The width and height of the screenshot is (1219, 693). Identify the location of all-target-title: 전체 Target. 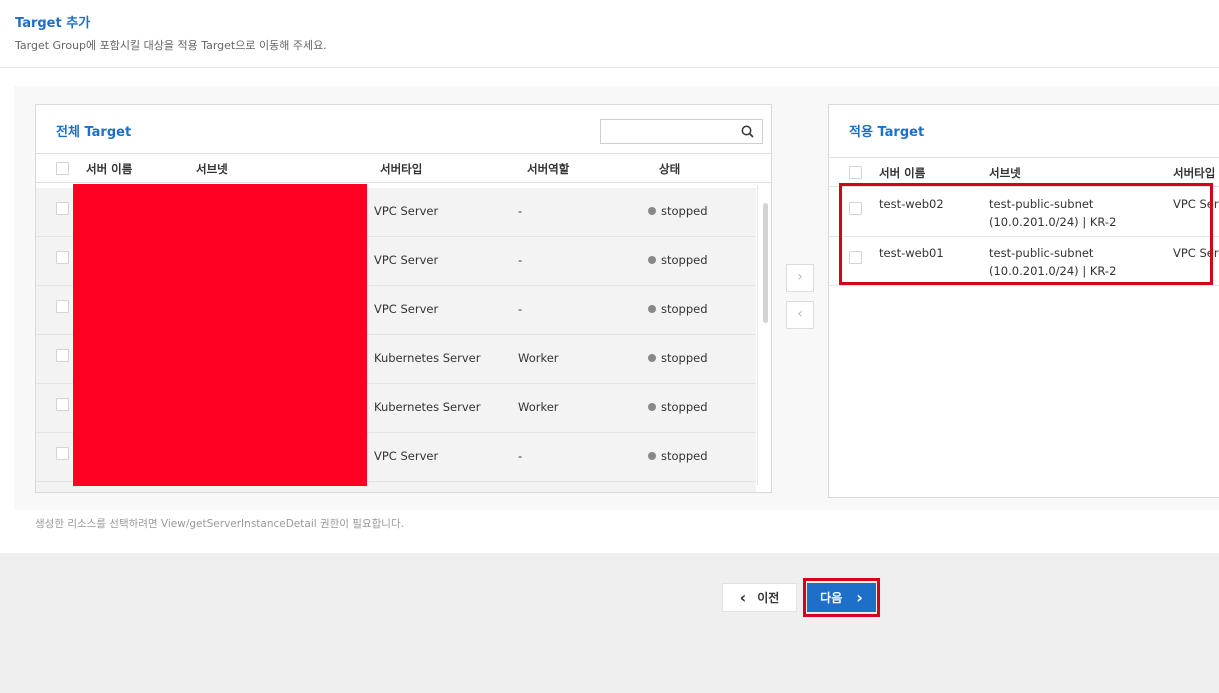
(94, 132).